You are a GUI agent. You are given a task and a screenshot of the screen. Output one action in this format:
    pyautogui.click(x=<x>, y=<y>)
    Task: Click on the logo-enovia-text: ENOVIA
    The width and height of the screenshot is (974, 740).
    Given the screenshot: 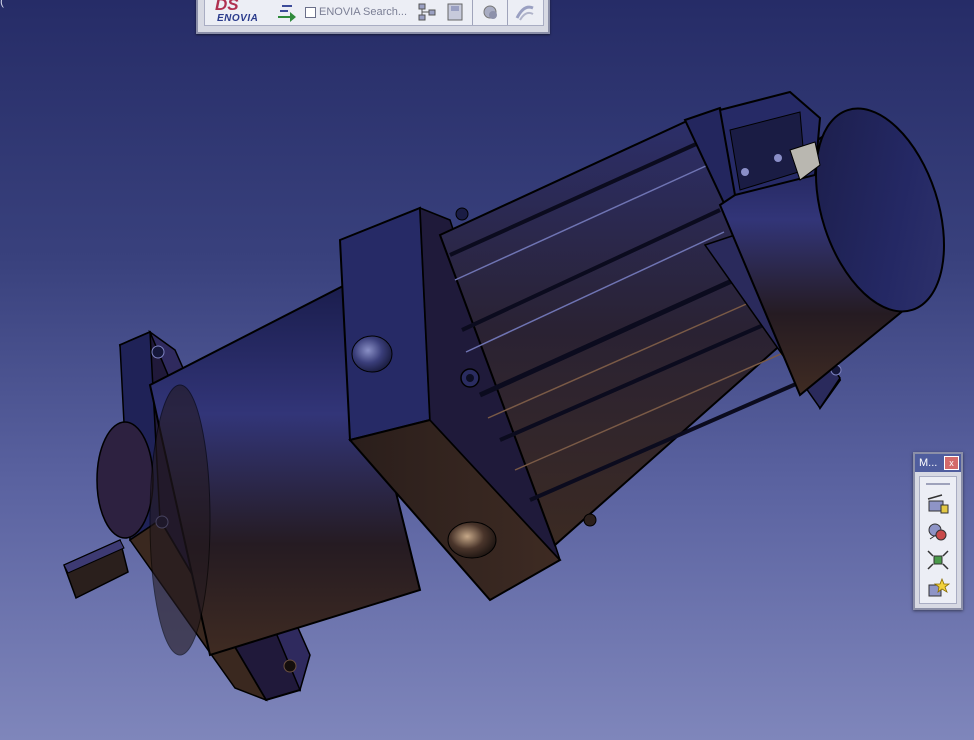 What is the action you would take?
    pyautogui.click(x=238, y=18)
    